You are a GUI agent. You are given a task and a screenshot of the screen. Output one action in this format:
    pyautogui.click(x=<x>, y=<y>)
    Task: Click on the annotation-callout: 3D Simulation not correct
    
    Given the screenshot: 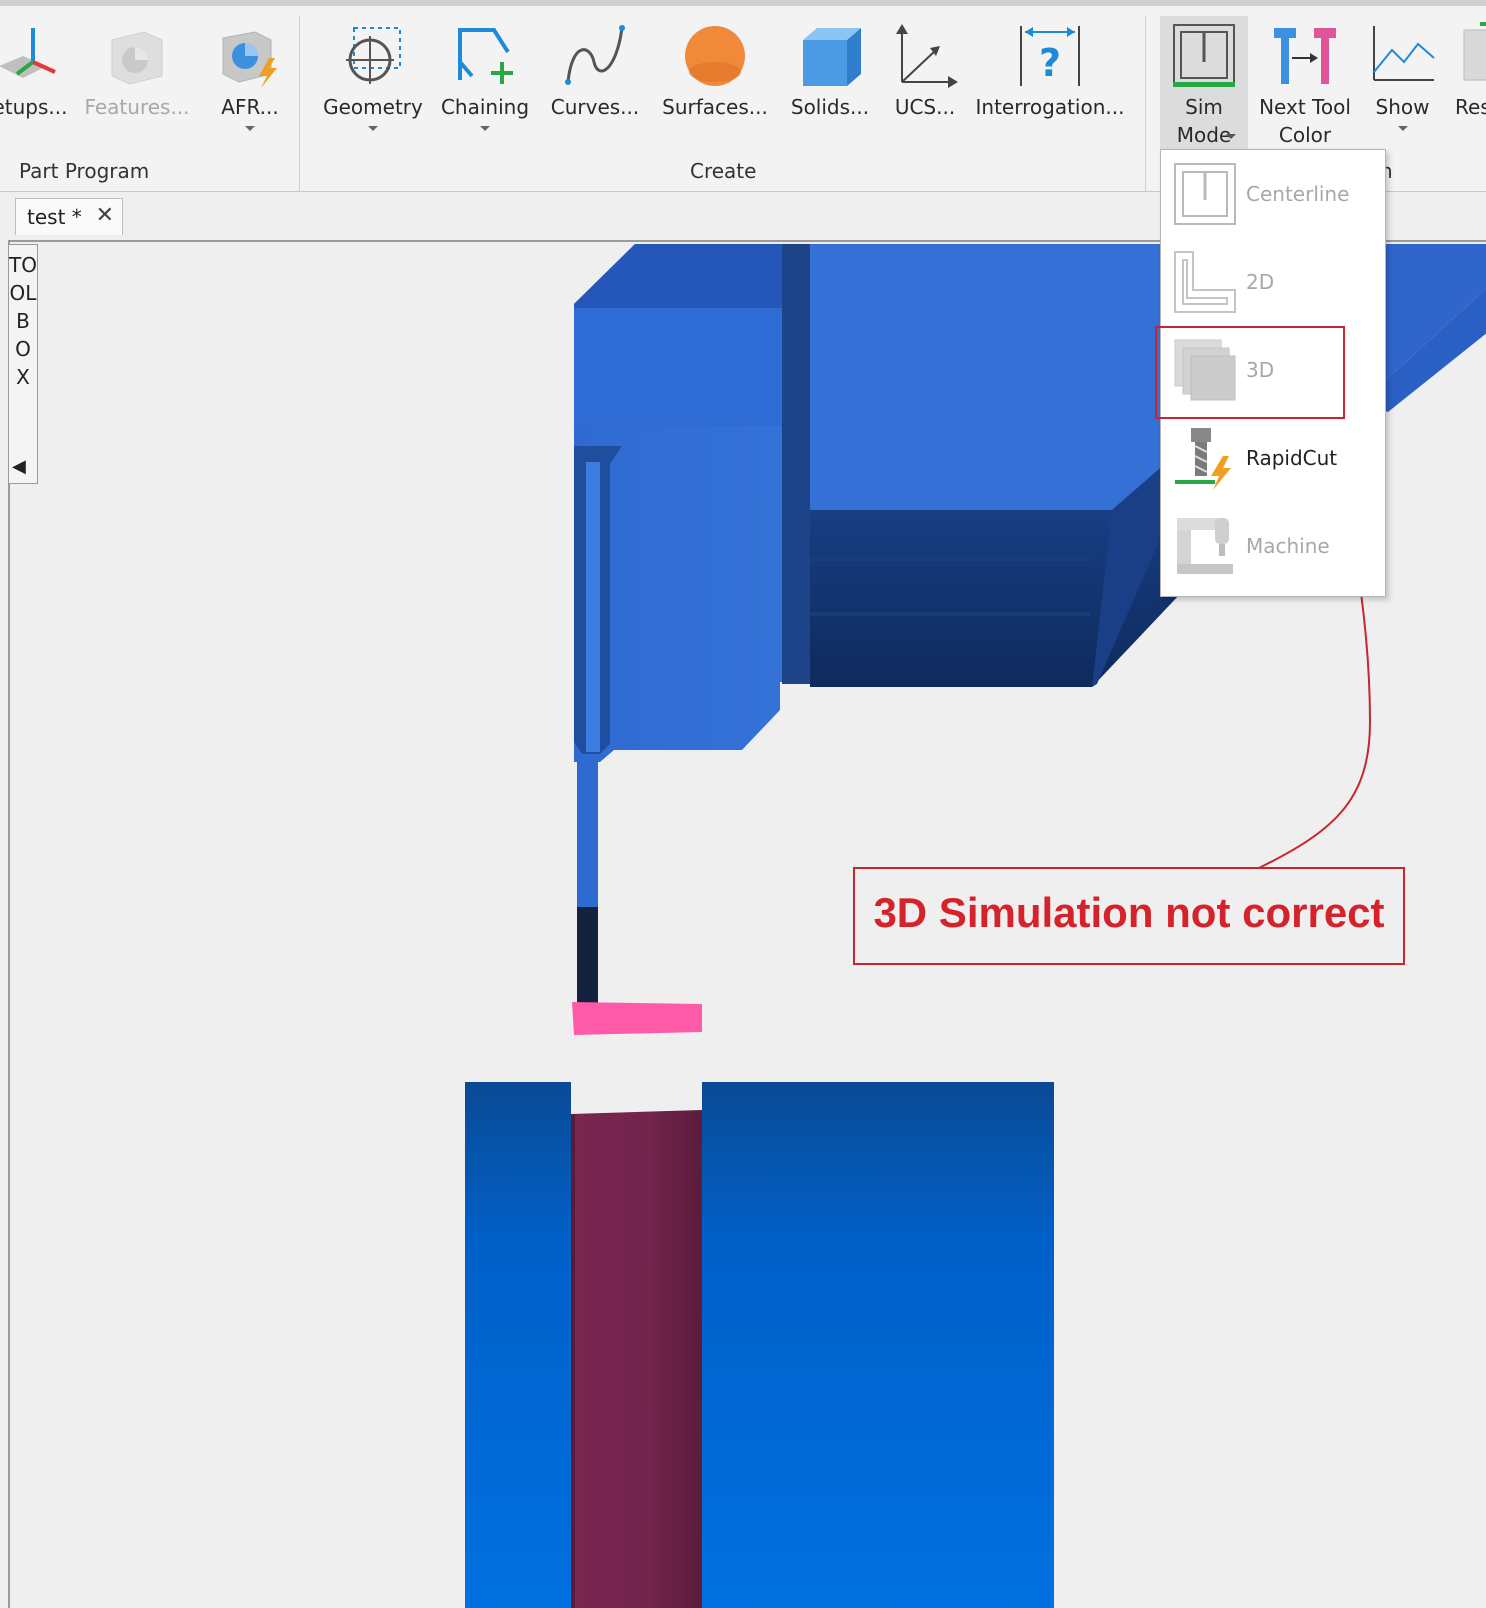 What is the action you would take?
    pyautogui.click(x=1129, y=916)
    